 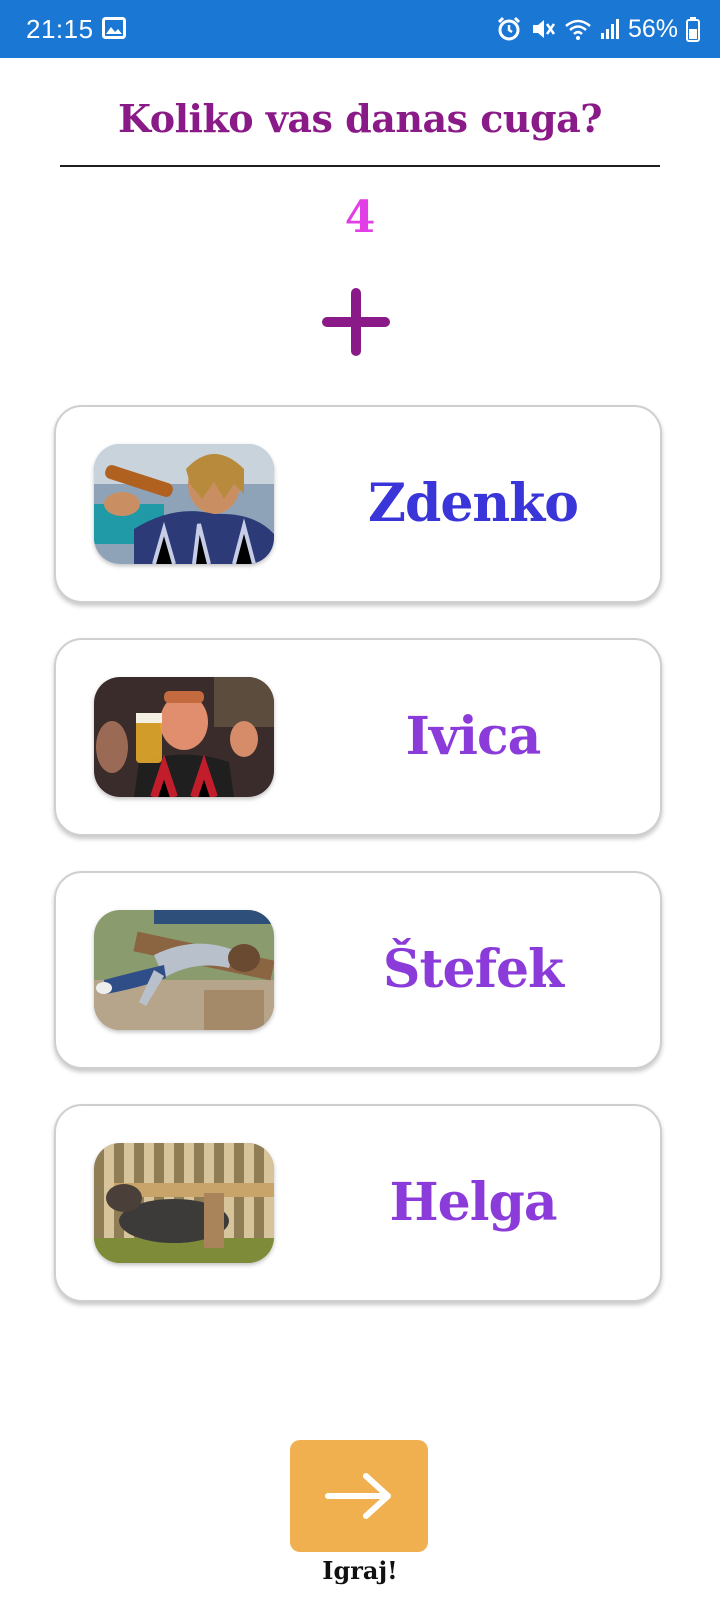 I want to click on mute-icon, so click(x=543, y=29).